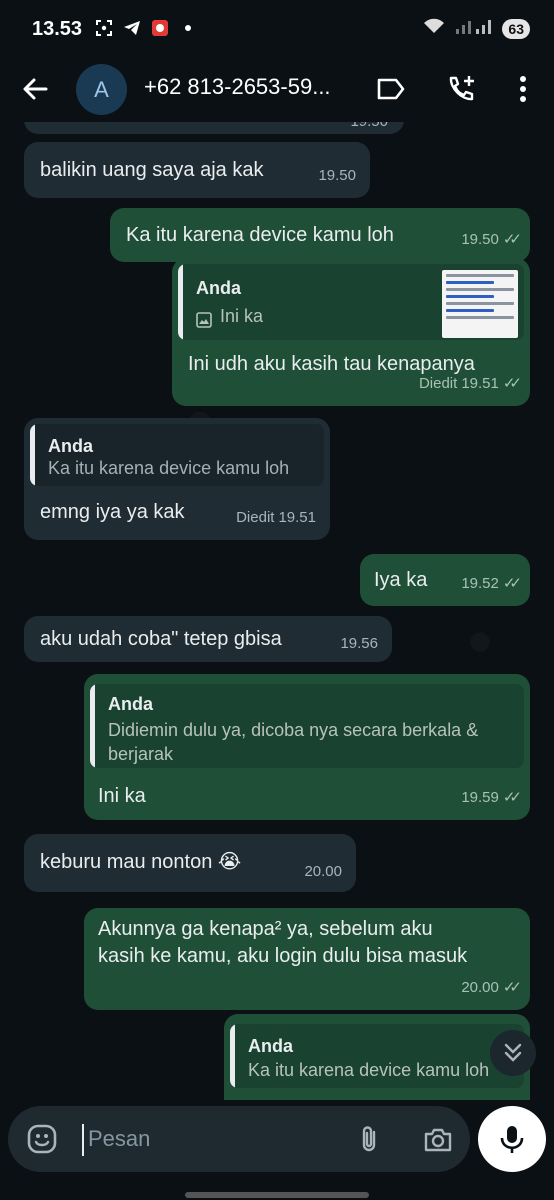 This screenshot has height=1200, width=554. Describe the element at coordinates (214, 128) in the screenshot. I see `message-incoming: 19.50` at that location.